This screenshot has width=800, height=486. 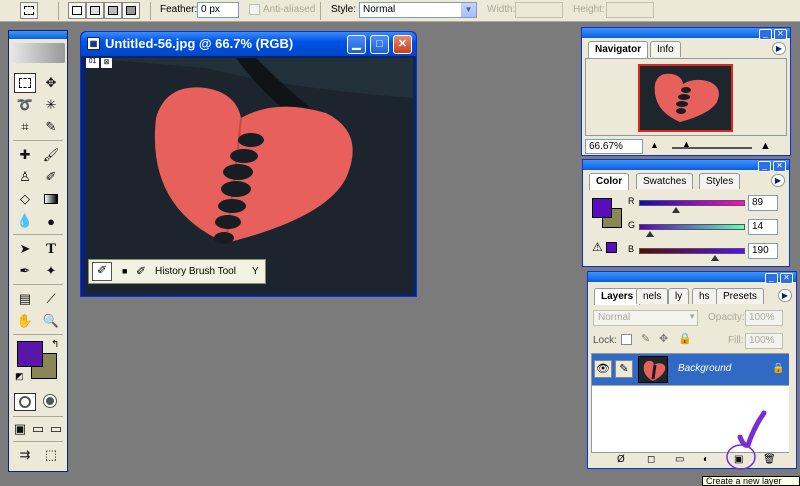 I want to click on tab-color: Color, so click(x=609, y=181).